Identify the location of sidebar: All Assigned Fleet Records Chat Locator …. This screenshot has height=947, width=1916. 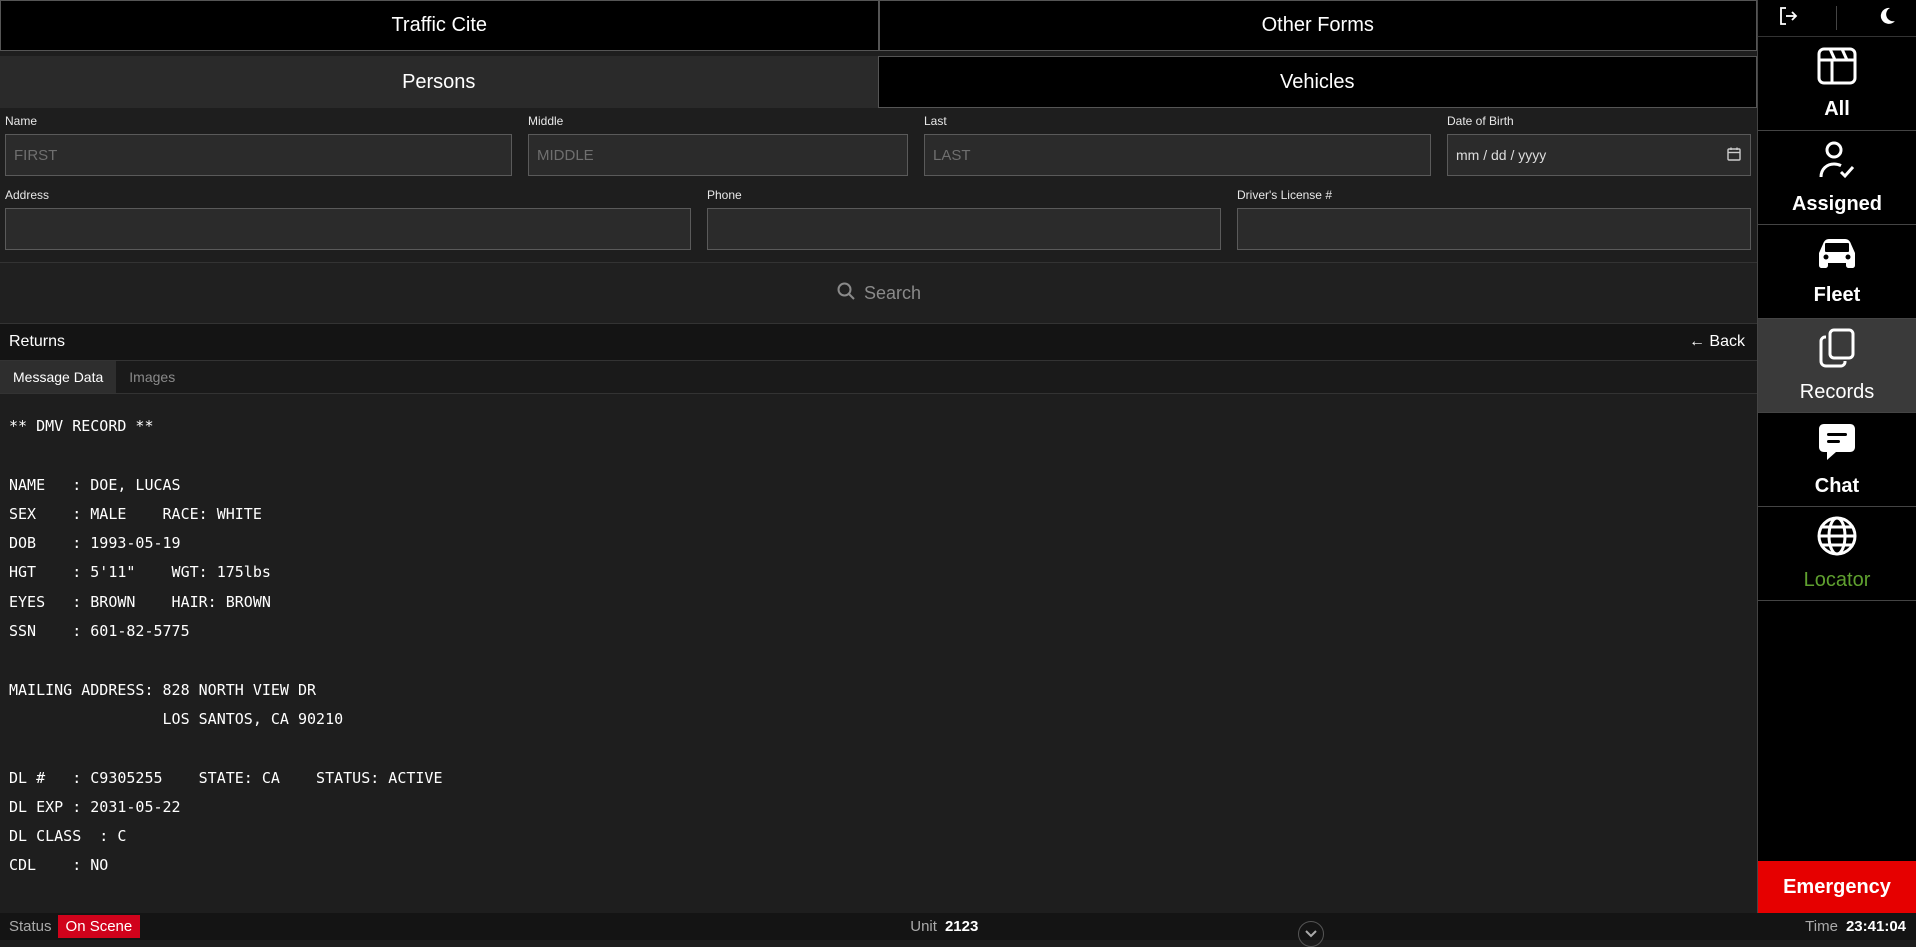
(1836, 456).